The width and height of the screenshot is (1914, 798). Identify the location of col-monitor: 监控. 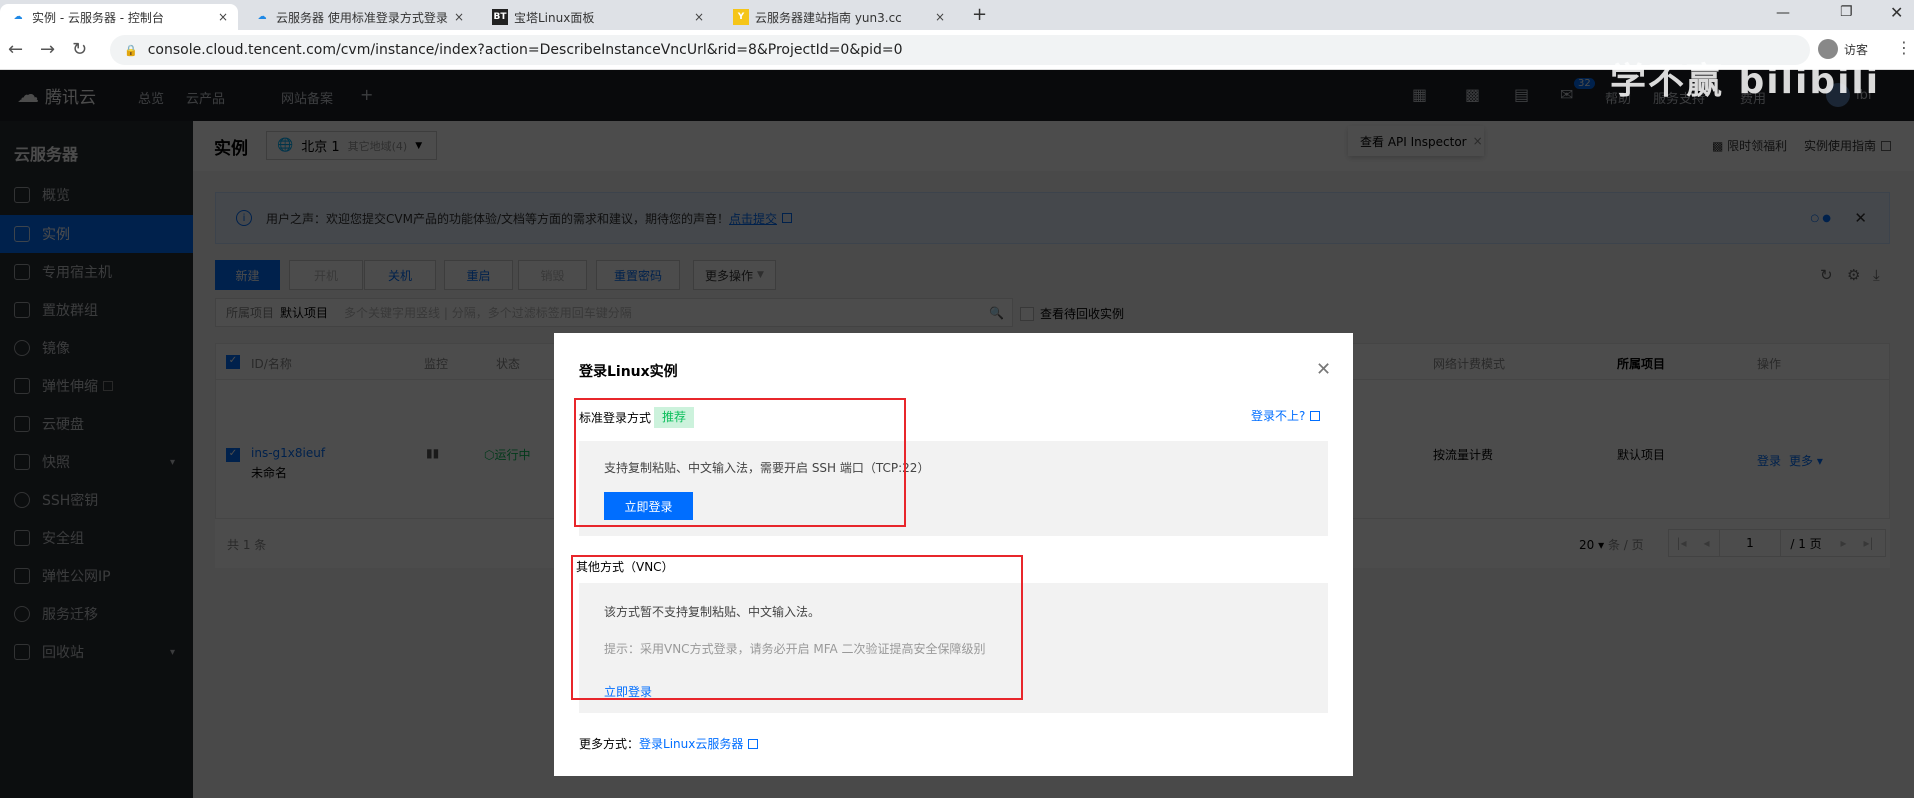
(436, 364).